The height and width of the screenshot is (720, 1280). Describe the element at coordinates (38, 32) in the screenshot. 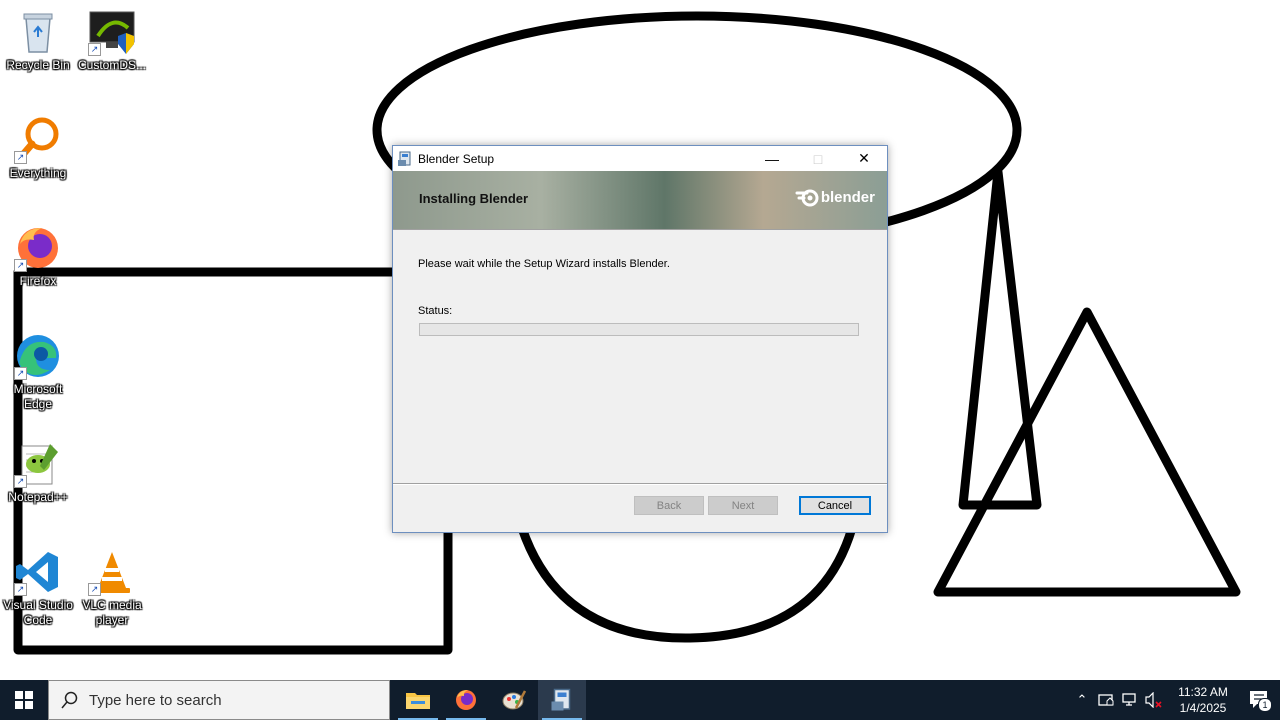

I see `recycle-bin-icon` at that location.